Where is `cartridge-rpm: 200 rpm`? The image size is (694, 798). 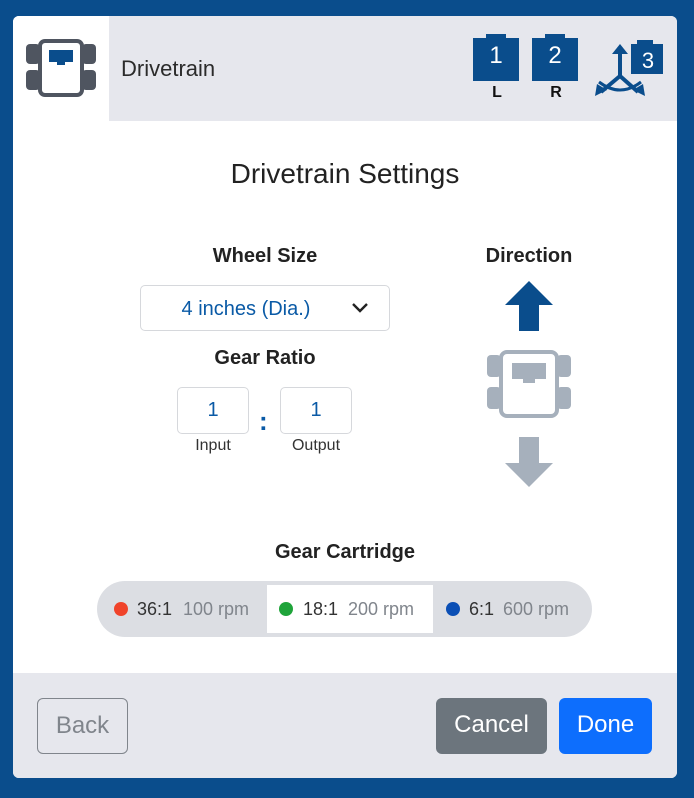
cartridge-rpm: 200 rpm is located at coordinates (381, 609).